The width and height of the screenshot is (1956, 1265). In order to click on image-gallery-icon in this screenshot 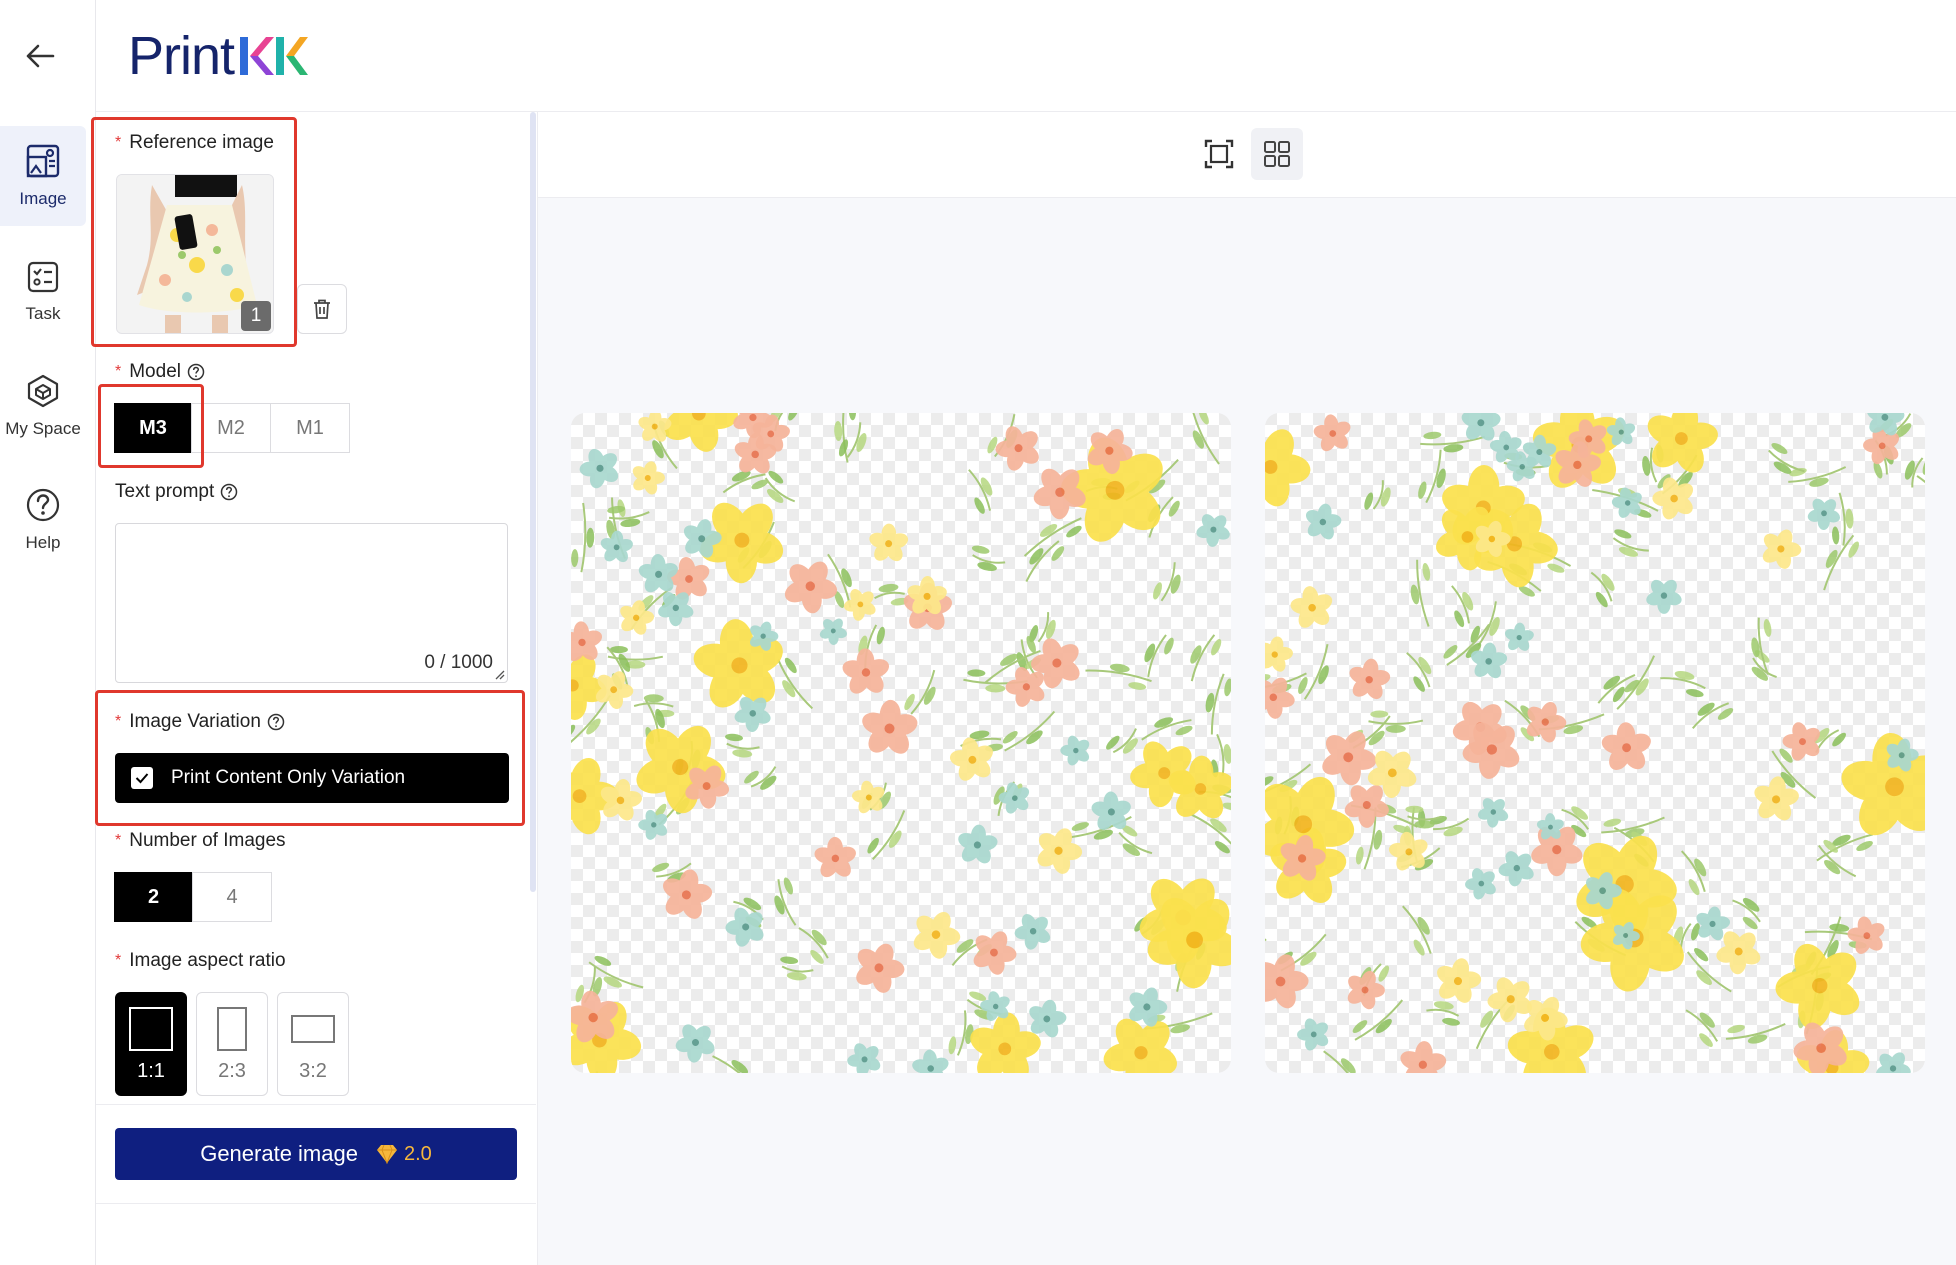, I will do `click(43, 161)`.